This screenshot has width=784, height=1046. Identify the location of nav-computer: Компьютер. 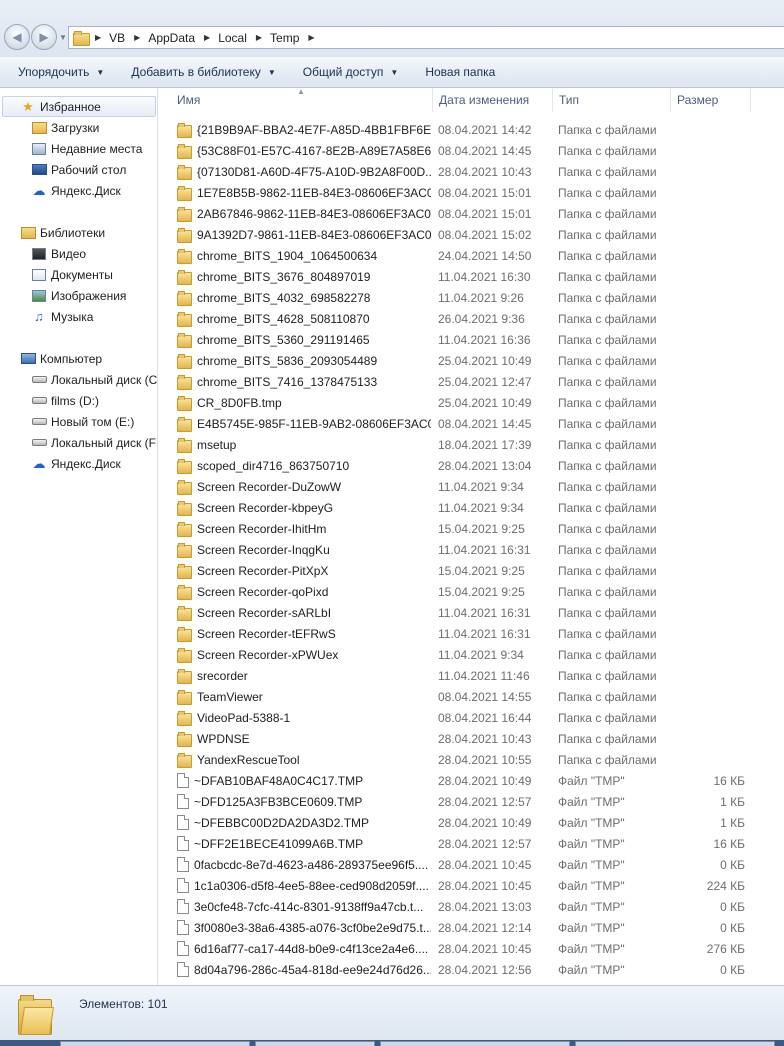
(61, 358).